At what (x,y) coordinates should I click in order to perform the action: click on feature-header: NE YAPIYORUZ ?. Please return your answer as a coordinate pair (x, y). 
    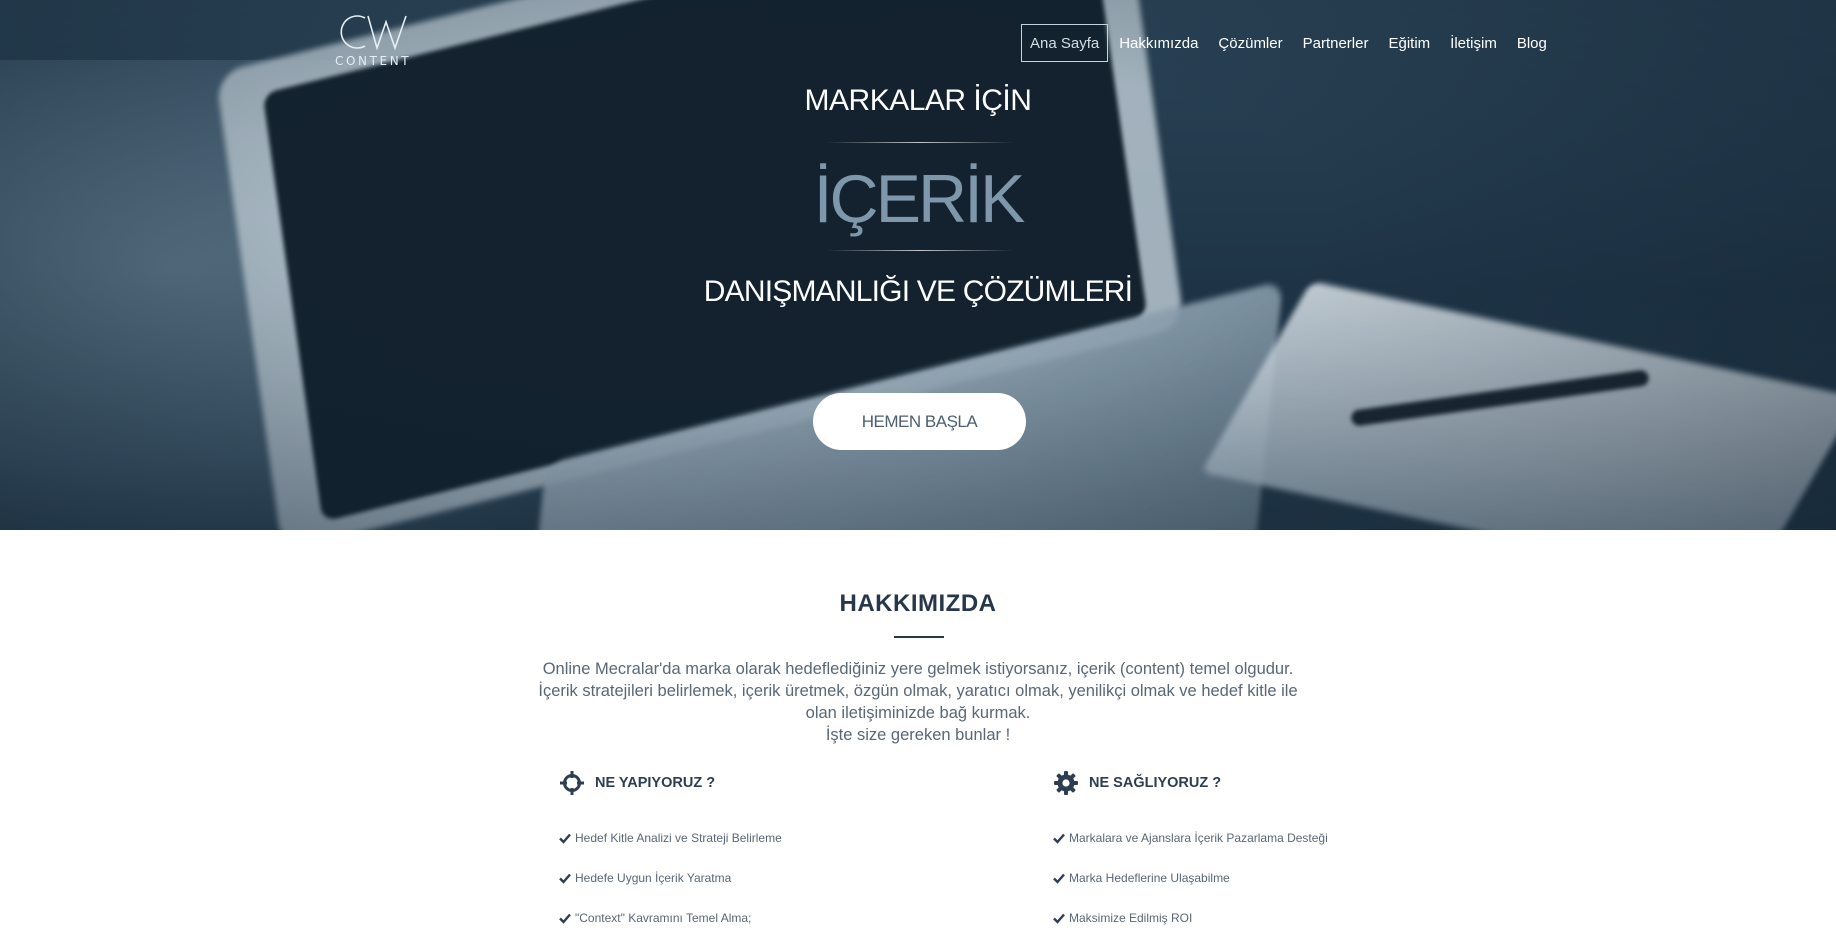
    Looking at the image, I should click on (769, 783).